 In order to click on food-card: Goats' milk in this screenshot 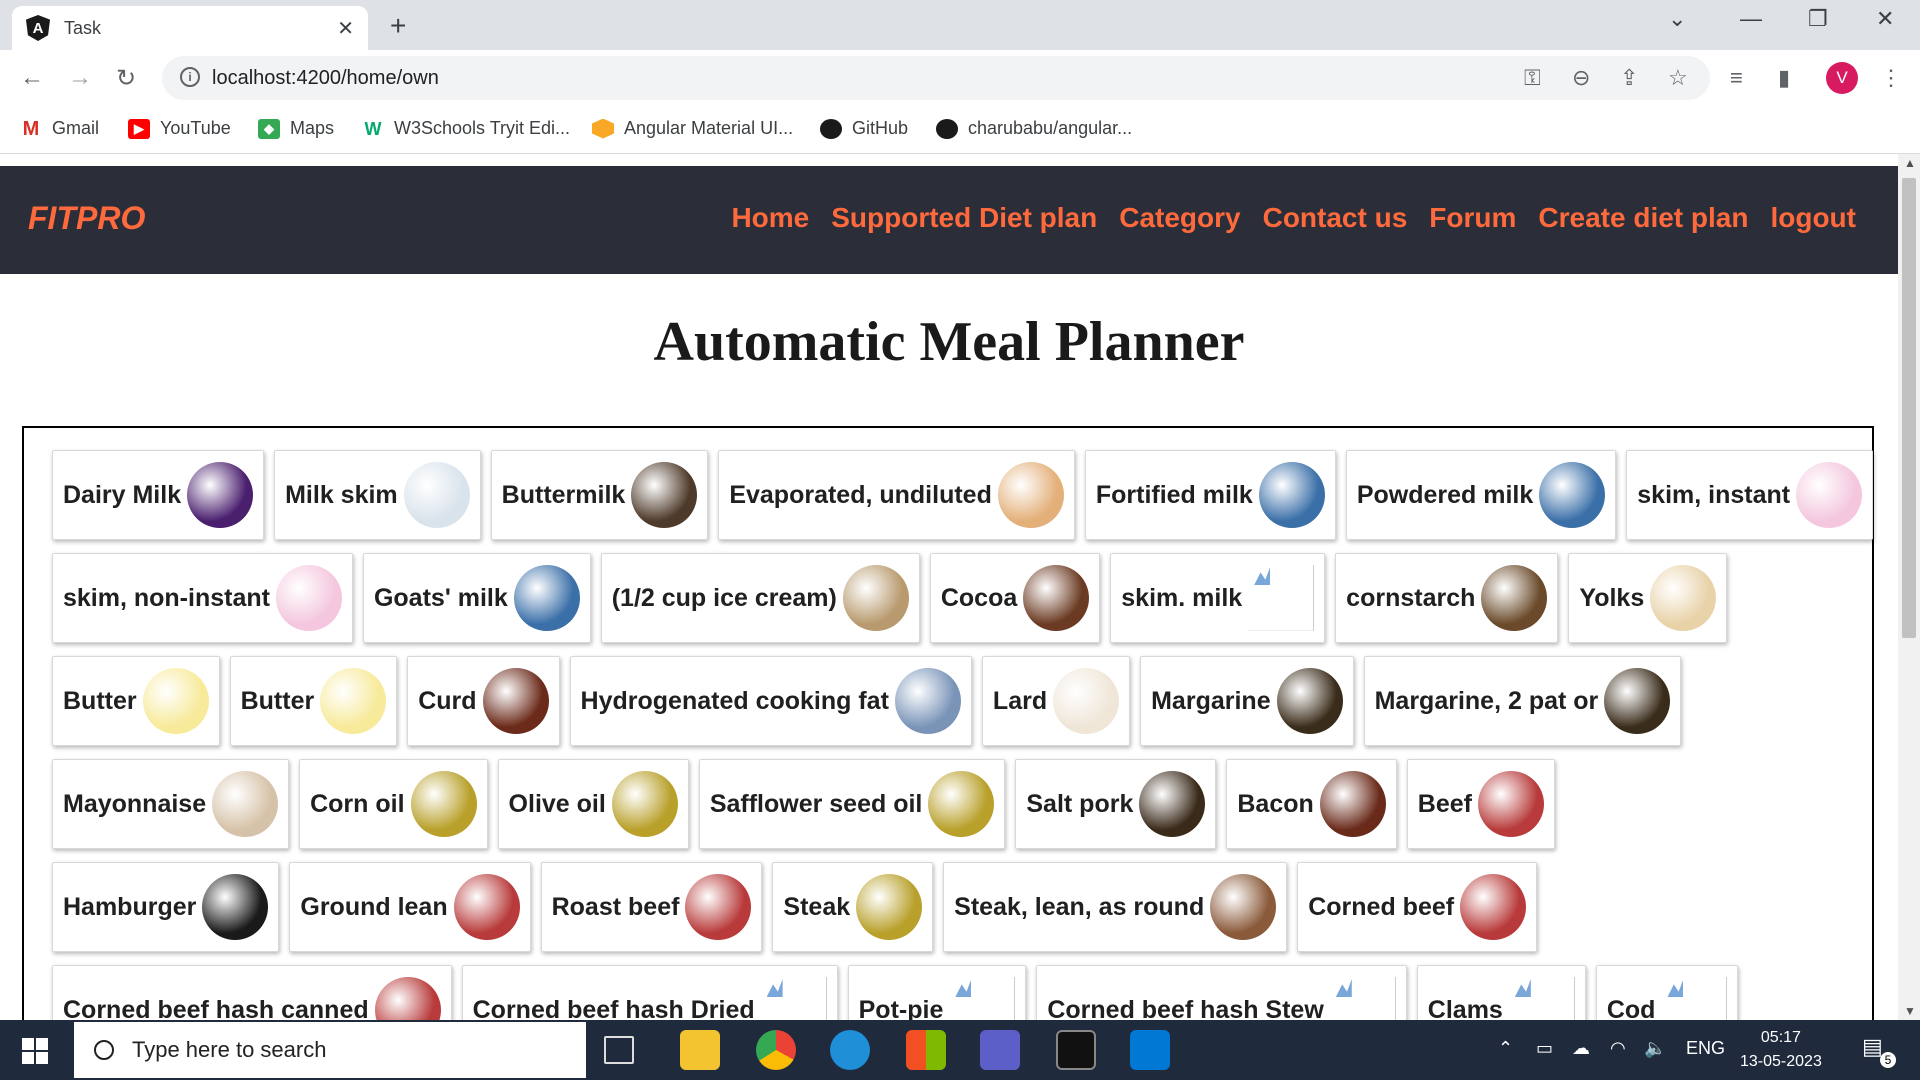, I will do `click(476, 598)`.